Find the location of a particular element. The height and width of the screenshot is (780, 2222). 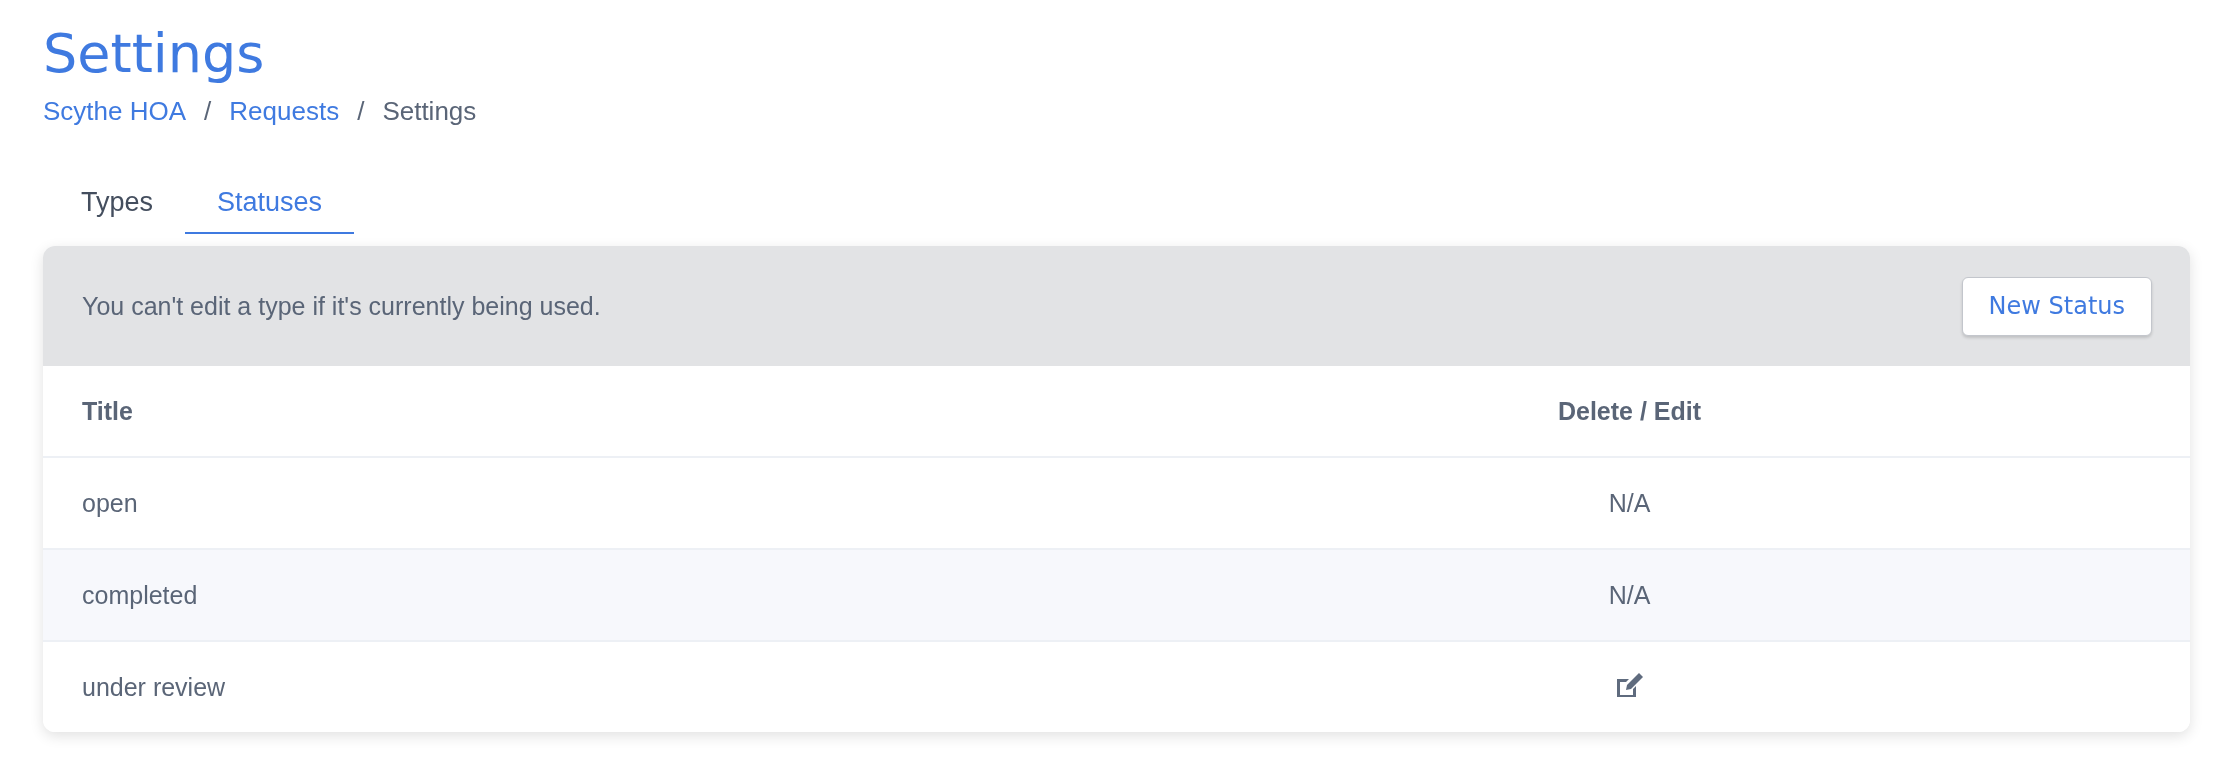

tab: Statuses is located at coordinates (270, 205).